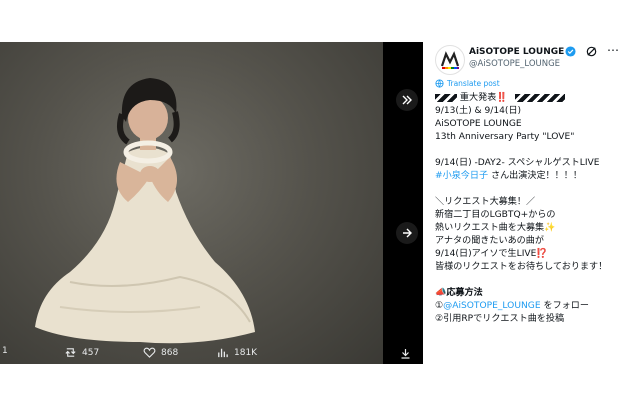  Describe the element at coordinates (508, 176) in the screenshot. I see `post-line: #小泉今日子 さん出演決定！！！！` at that location.